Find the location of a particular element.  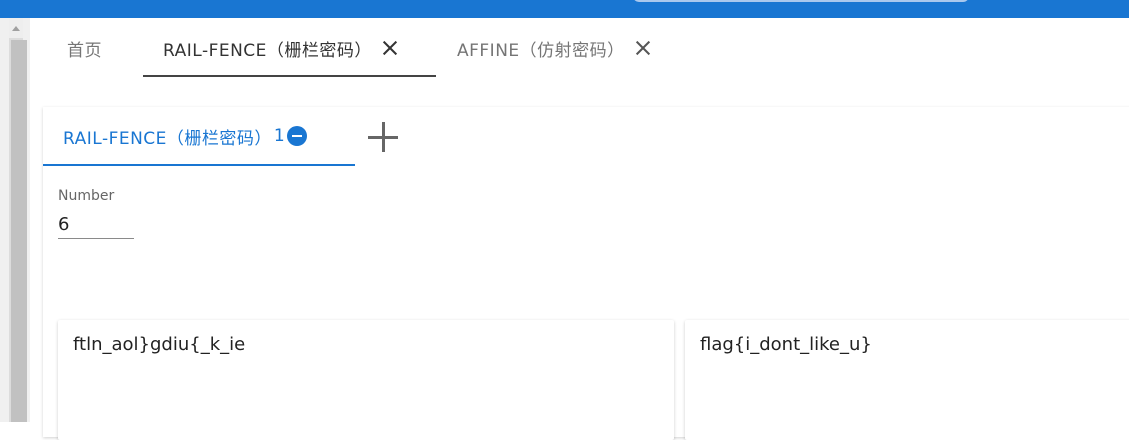

app-header is located at coordinates (564, 9).